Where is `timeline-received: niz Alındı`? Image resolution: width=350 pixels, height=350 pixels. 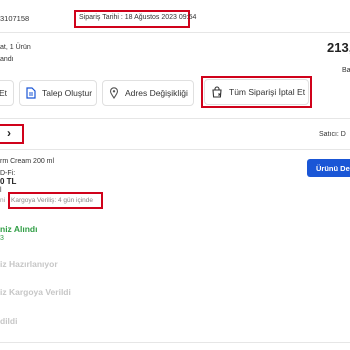
timeline-received: niz Alındı is located at coordinates (19, 229).